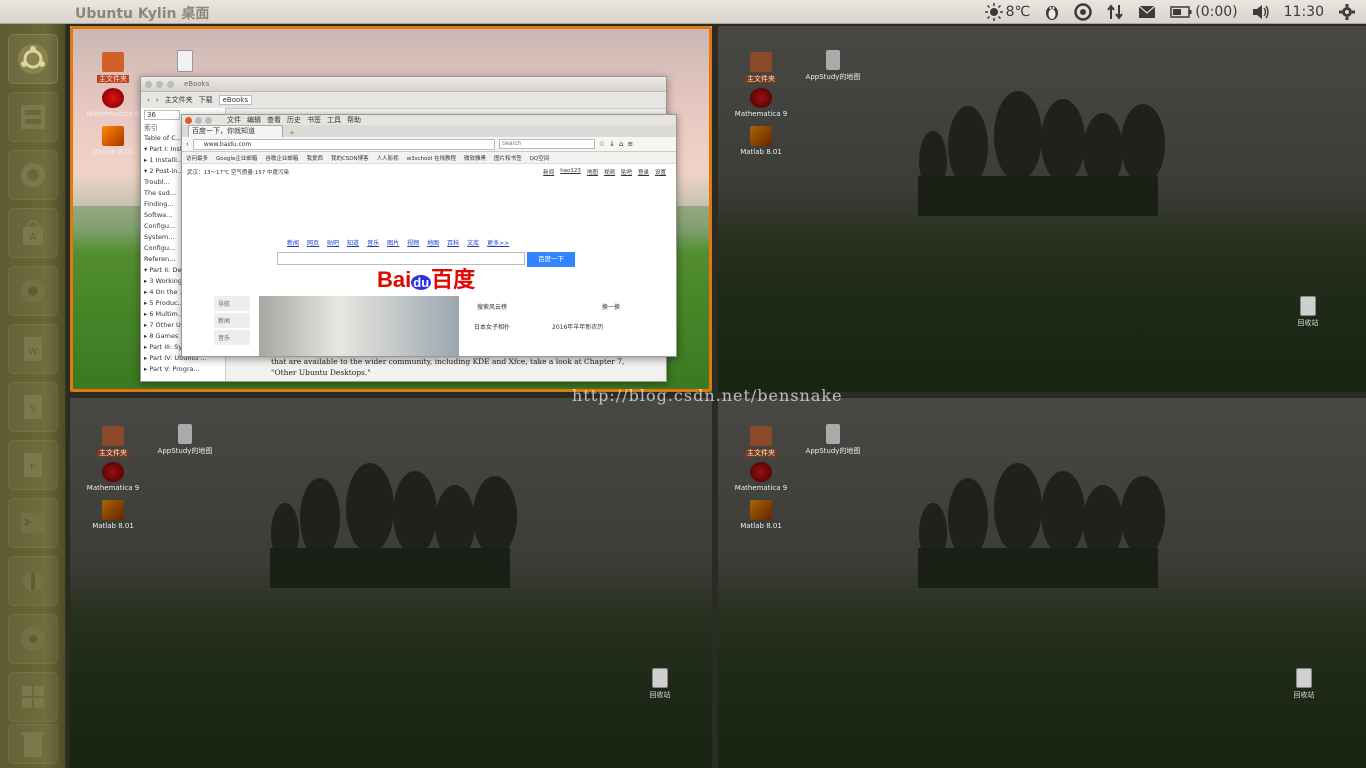  Describe the element at coordinates (33, 697) in the screenshot. I see `launcher-workspace-switcher` at that location.